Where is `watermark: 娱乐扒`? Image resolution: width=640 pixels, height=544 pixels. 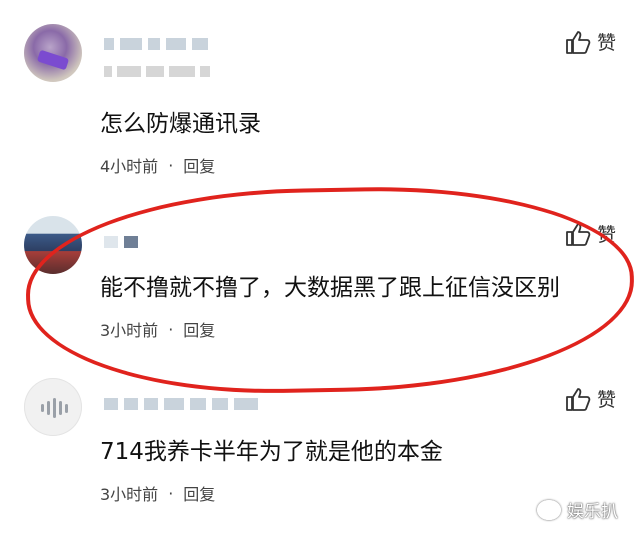 watermark: 娱乐扒 is located at coordinates (577, 509).